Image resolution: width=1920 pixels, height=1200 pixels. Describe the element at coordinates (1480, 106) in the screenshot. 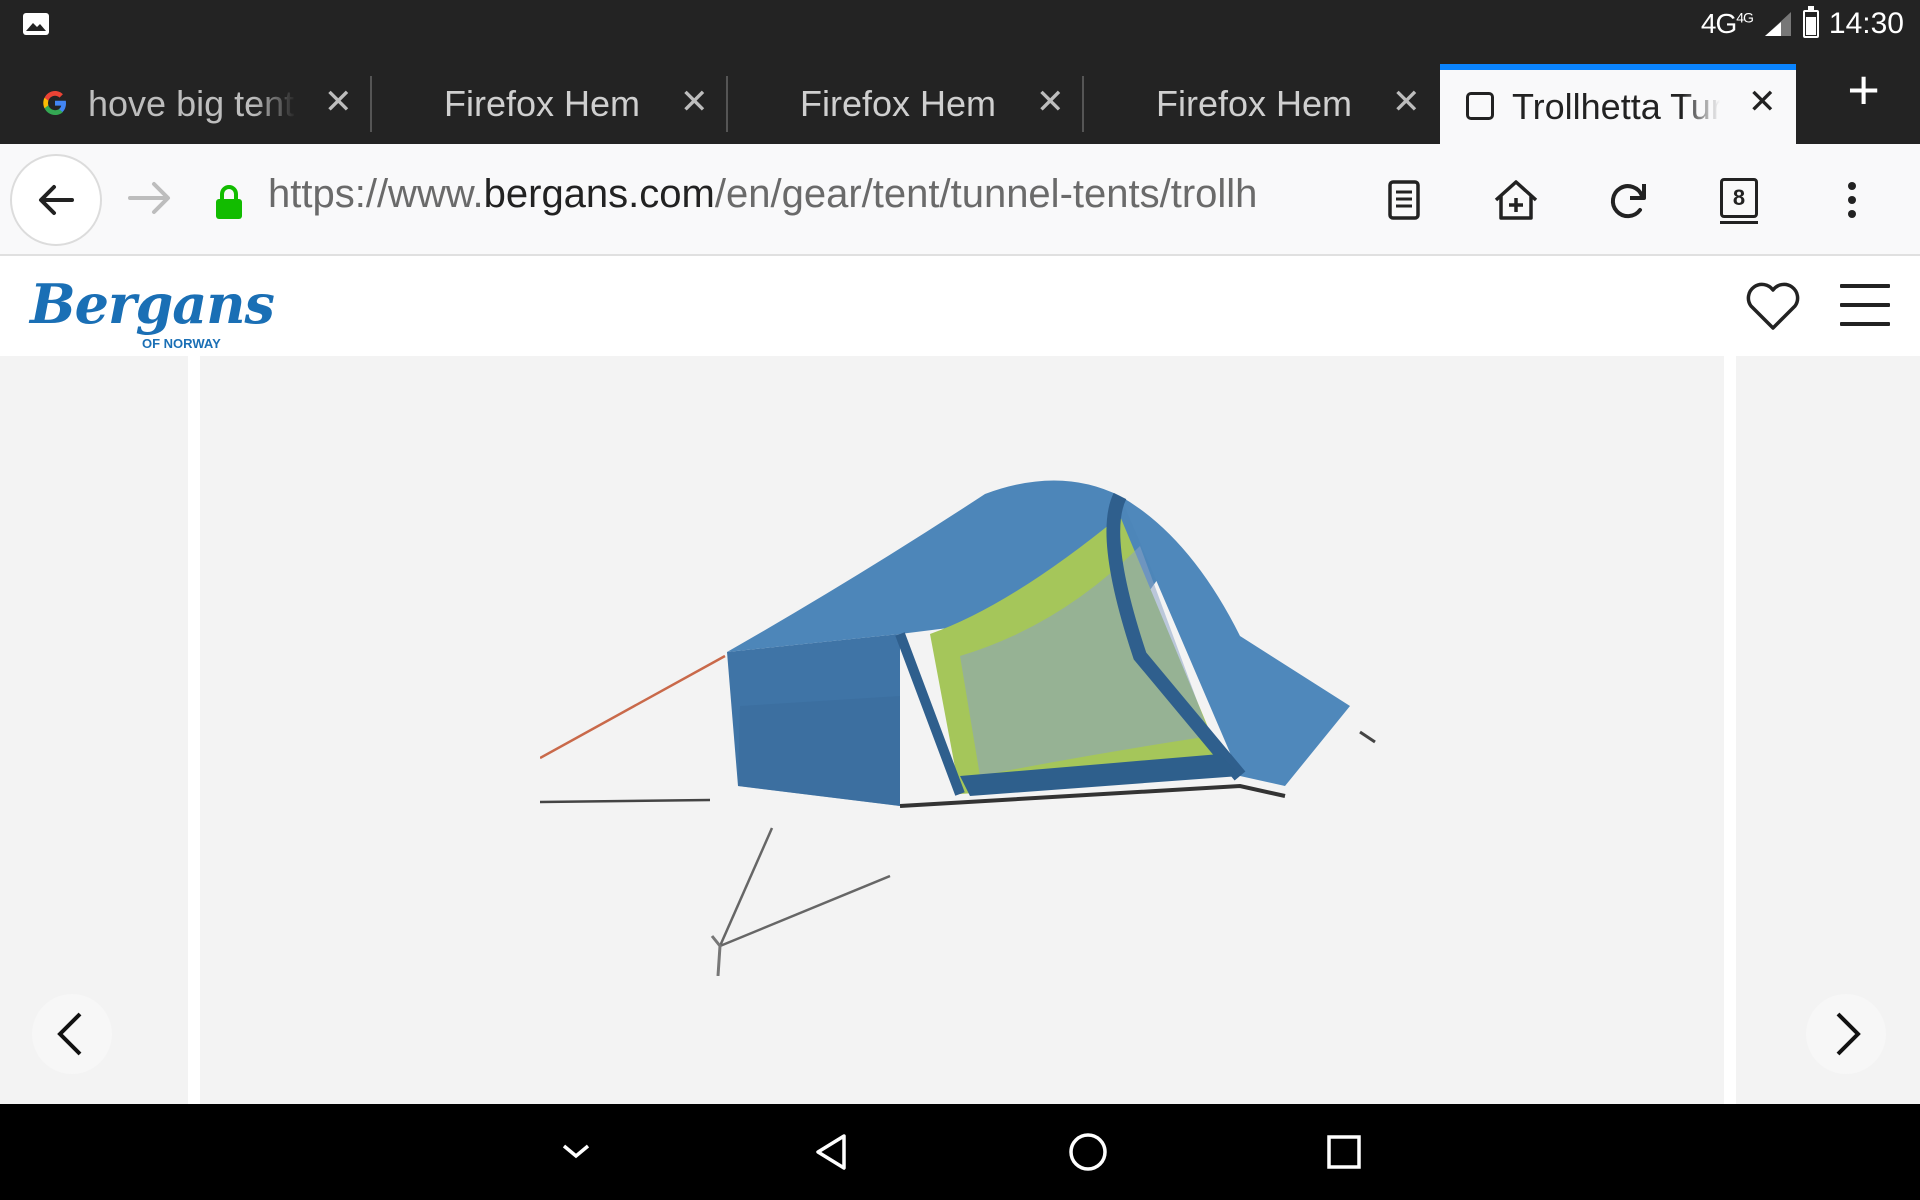

I see `page-icon` at that location.